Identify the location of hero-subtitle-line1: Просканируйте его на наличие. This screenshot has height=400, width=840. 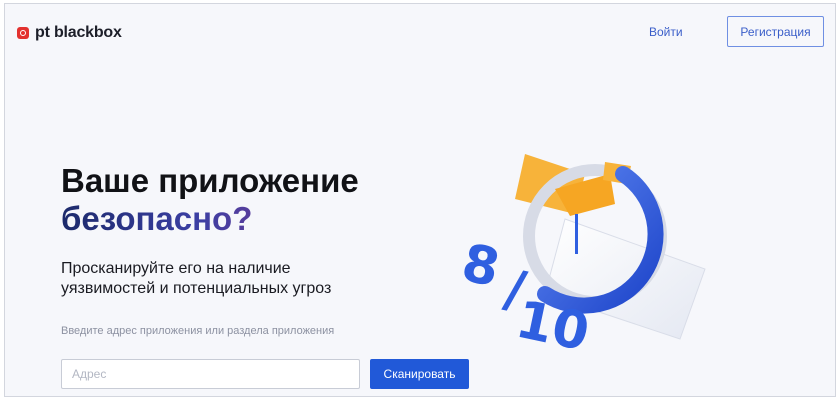
(176, 268).